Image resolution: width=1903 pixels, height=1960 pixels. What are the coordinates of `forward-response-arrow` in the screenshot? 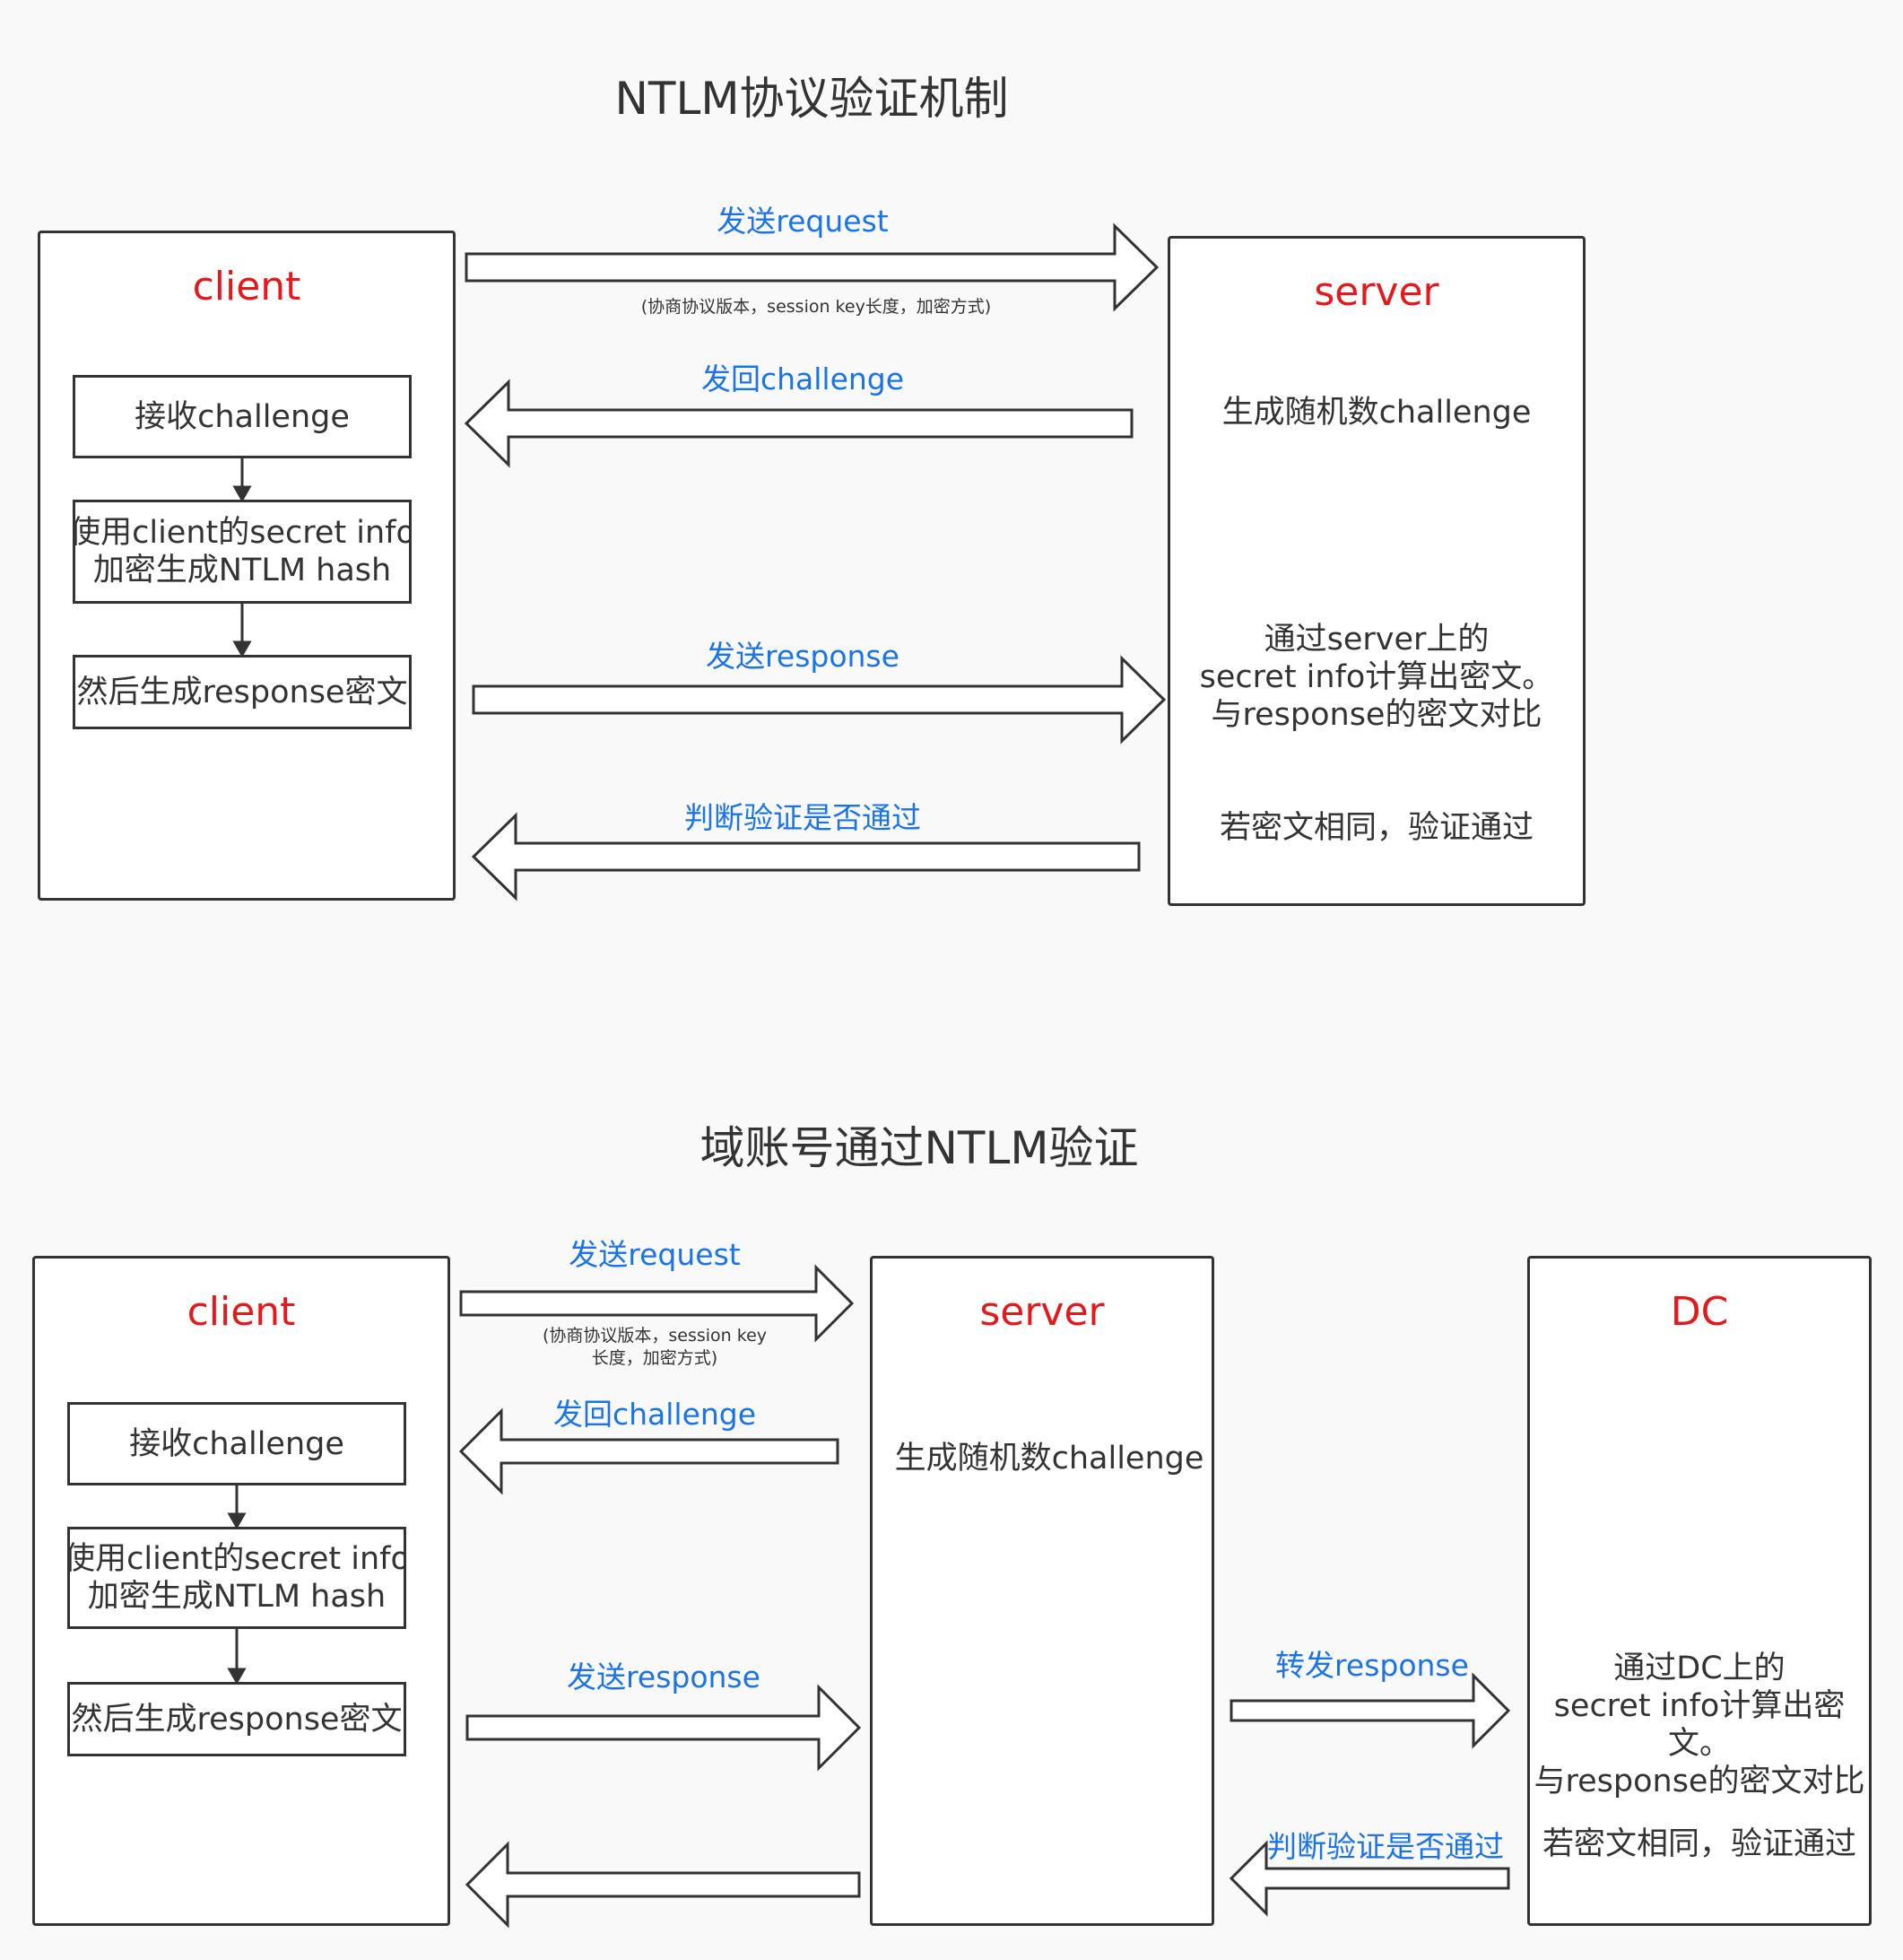 It's located at (1371, 1711).